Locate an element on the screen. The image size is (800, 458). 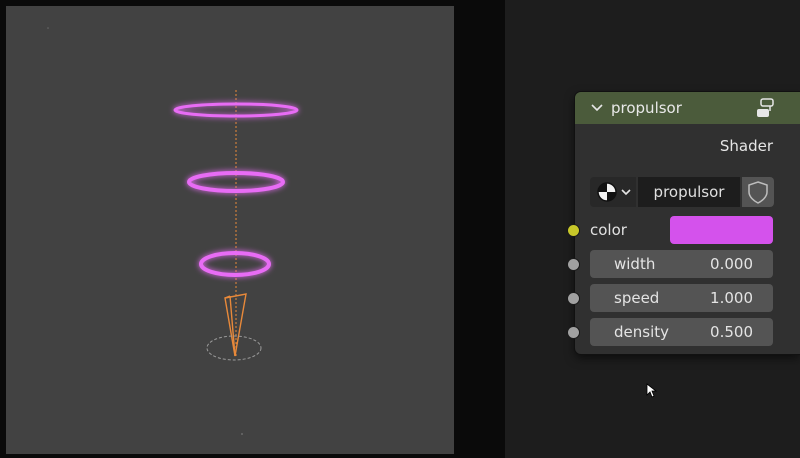
speed-input-socket is located at coordinates (573, 298).